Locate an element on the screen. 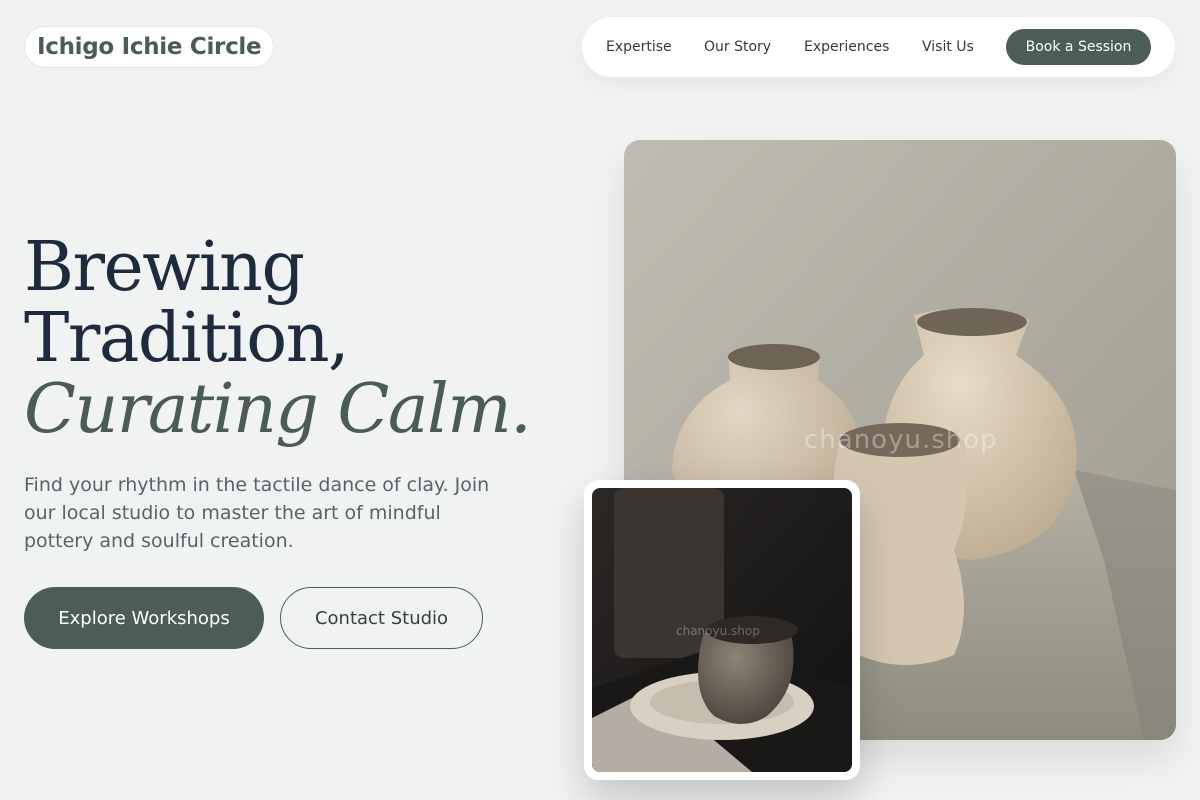  hero-headline: Brewing Tradition, Curating Calm. is located at coordinates (278, 338).